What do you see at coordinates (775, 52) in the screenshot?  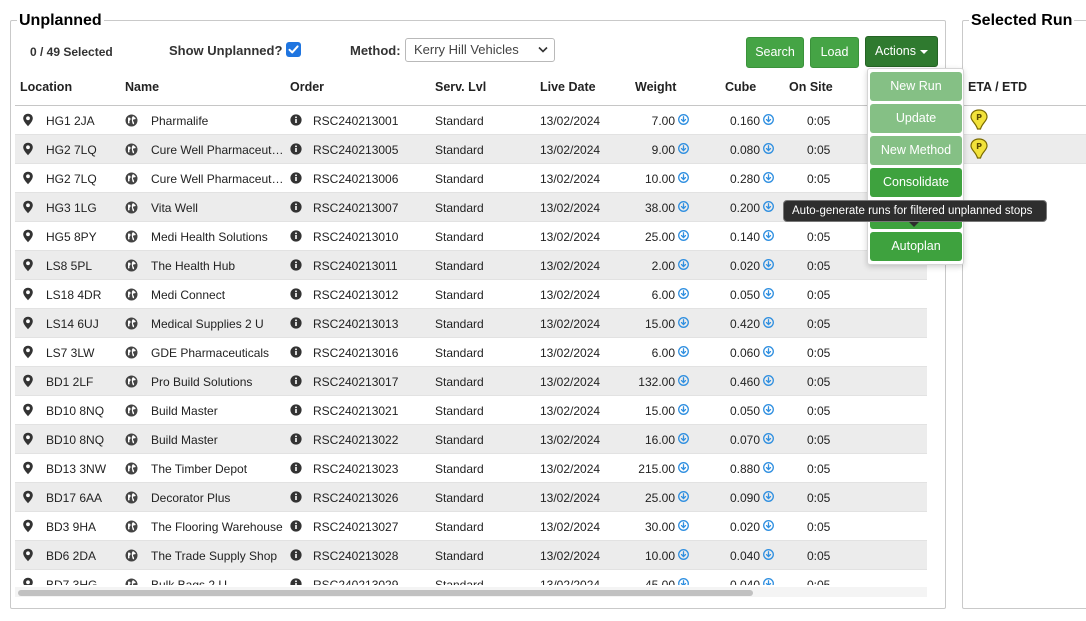 I see `search-button: Search` at bounding box center [775, 52].